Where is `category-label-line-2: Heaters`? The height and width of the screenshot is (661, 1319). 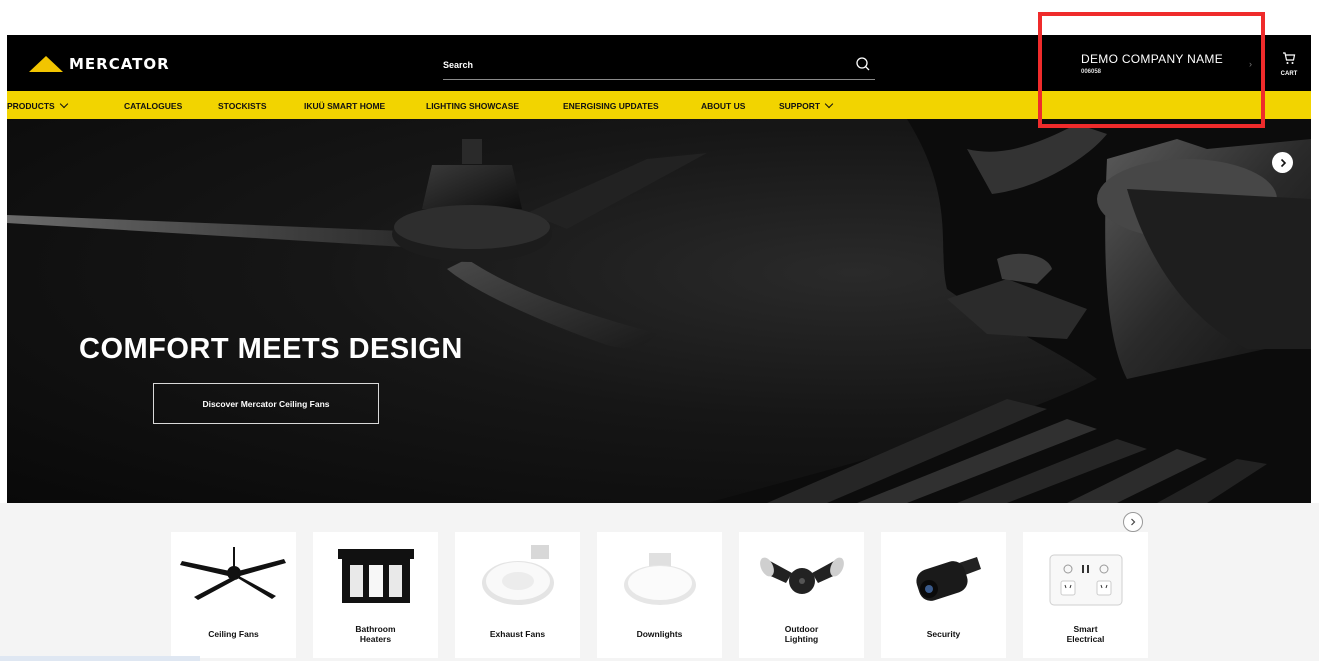 category-label-line-2: Heaters is located at coordinates (375, 639).